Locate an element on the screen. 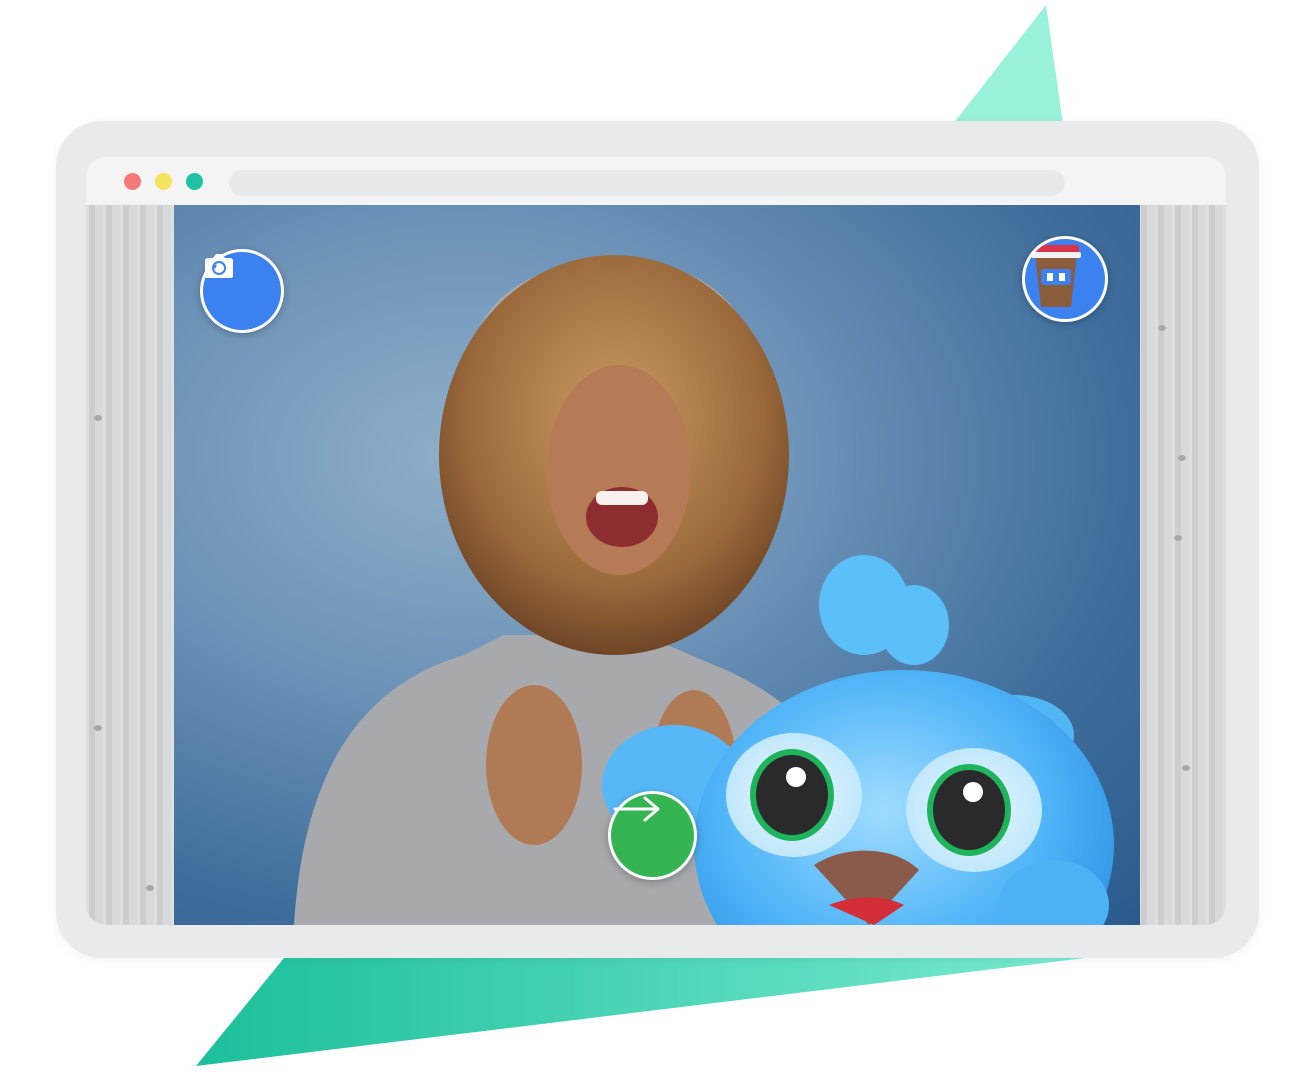 The height and width of the screenshot is (1072, 1316). camera-flip-icon is located at coordinates (219, 266).